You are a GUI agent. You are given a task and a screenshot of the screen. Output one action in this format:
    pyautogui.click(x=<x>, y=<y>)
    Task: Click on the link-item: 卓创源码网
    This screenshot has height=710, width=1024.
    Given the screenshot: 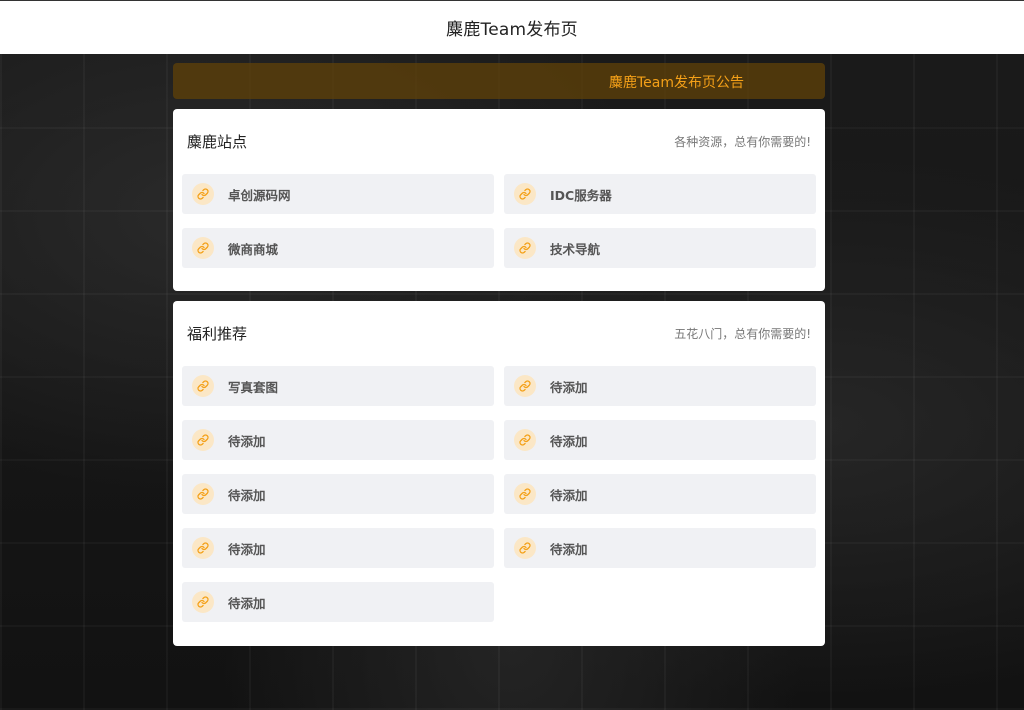 What is the action you would take?
    pyautogui.click(x=338, y=194)
    